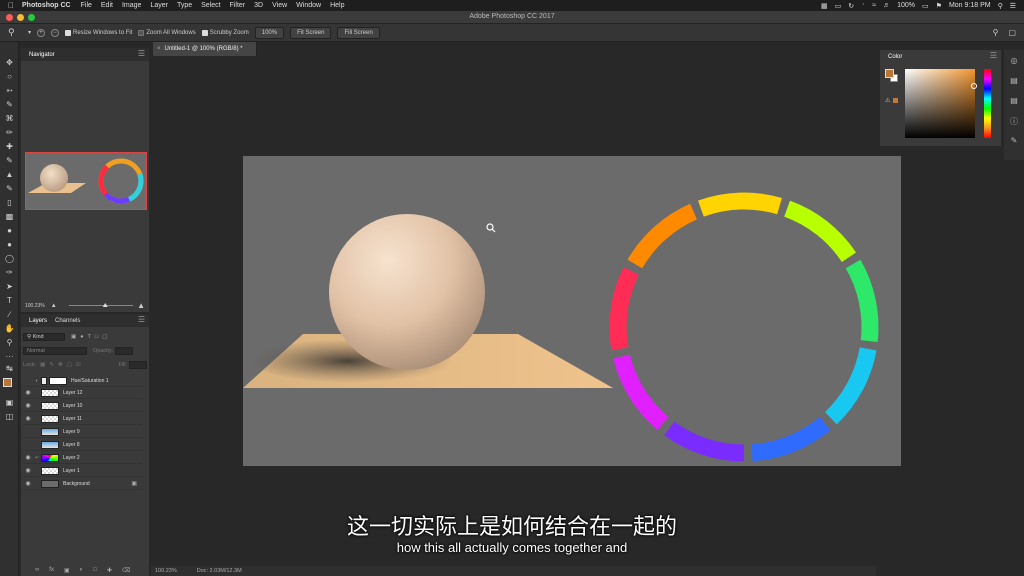 The image size is (1024, 576). Describe the element at coordinates (9, 245) in the screenshot. I see `dodge-tool-icon: ●` at that location.